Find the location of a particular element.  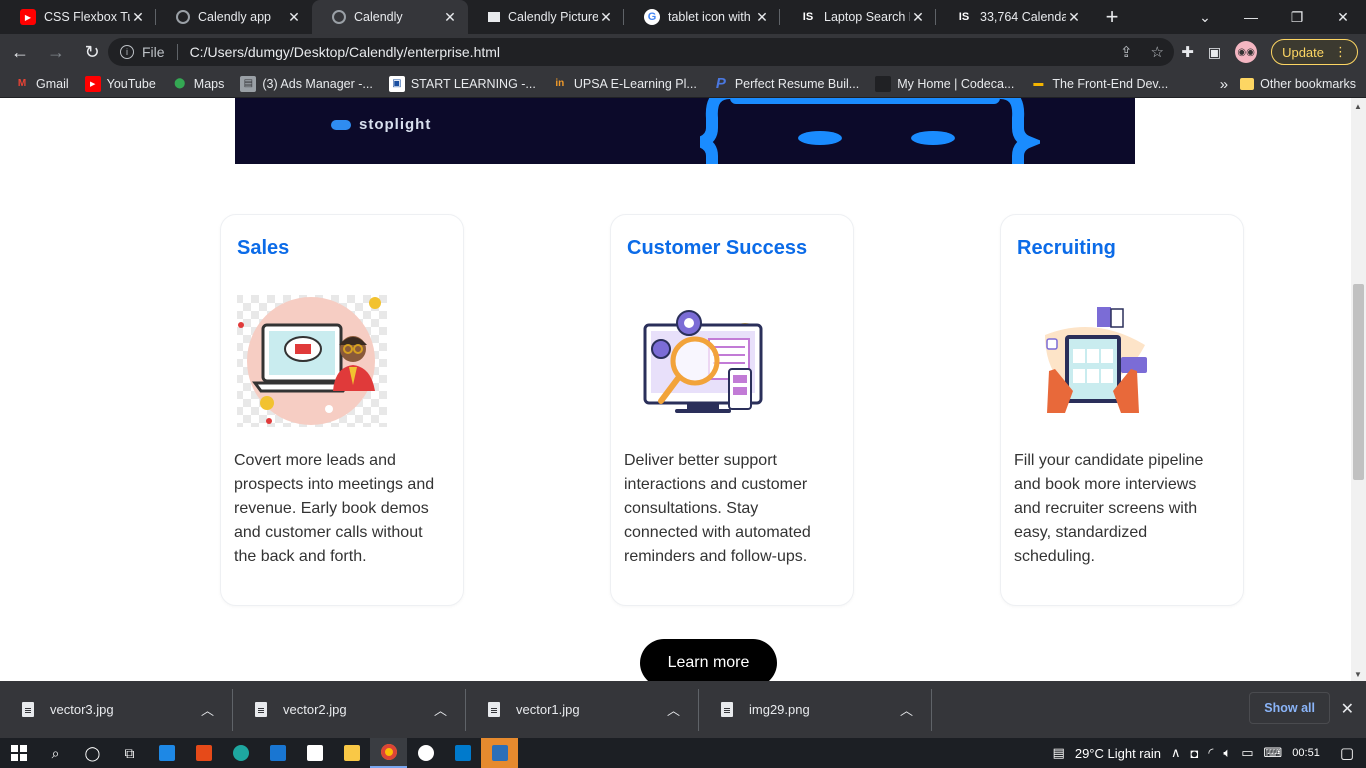

tray-app-icon: ◘ is located at coordinates (1195, 753).